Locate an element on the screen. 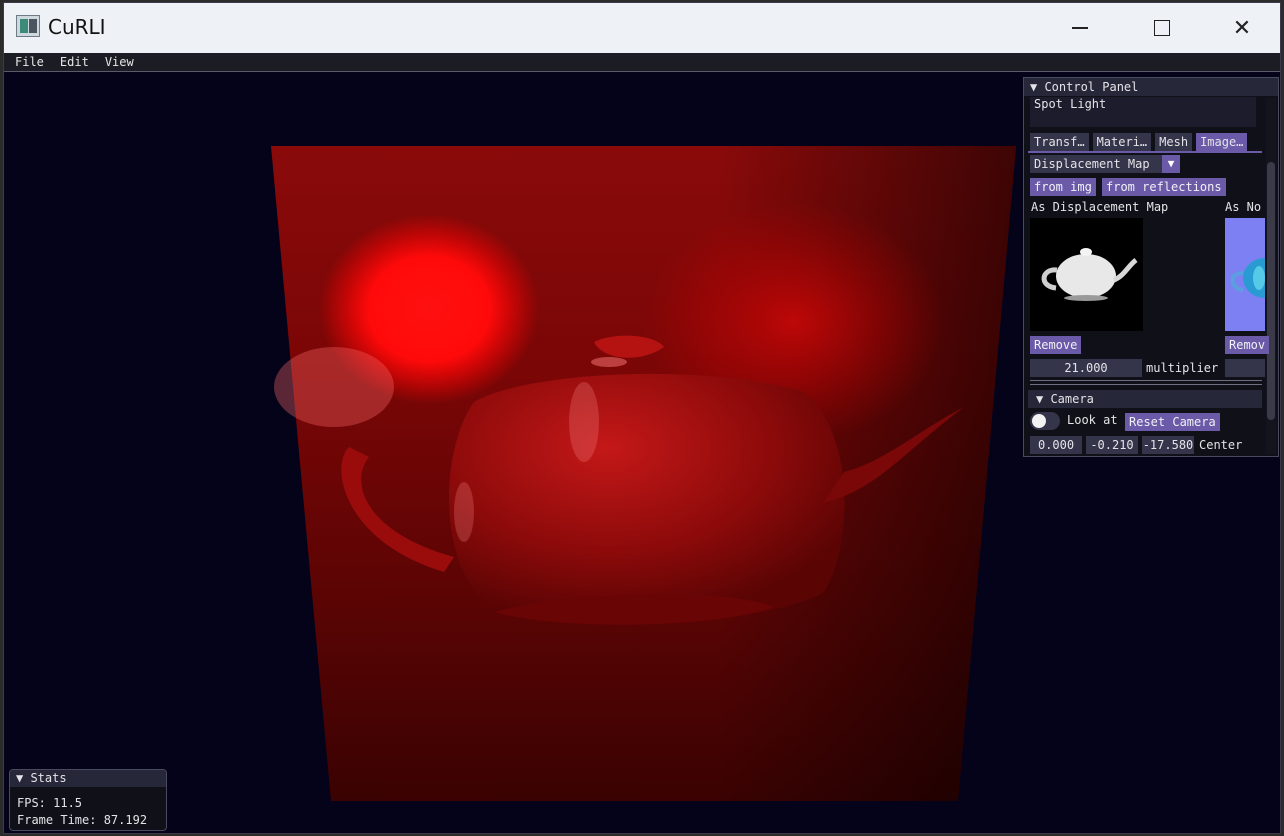 This screenshot has width=1284, height=836. tab-mesh: Mesh is located at coordinates (1174, 142).